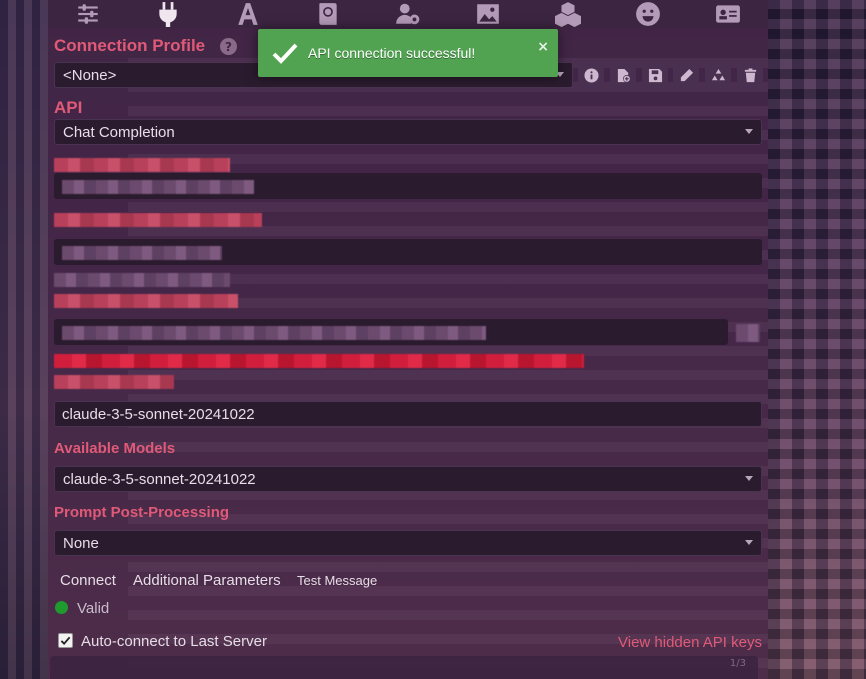 This screenshot has height=679, width=866. What do you see at coordinates (568, 14) in the screenshot?
I see `cubes-icon` at bounding box center [568, 14].